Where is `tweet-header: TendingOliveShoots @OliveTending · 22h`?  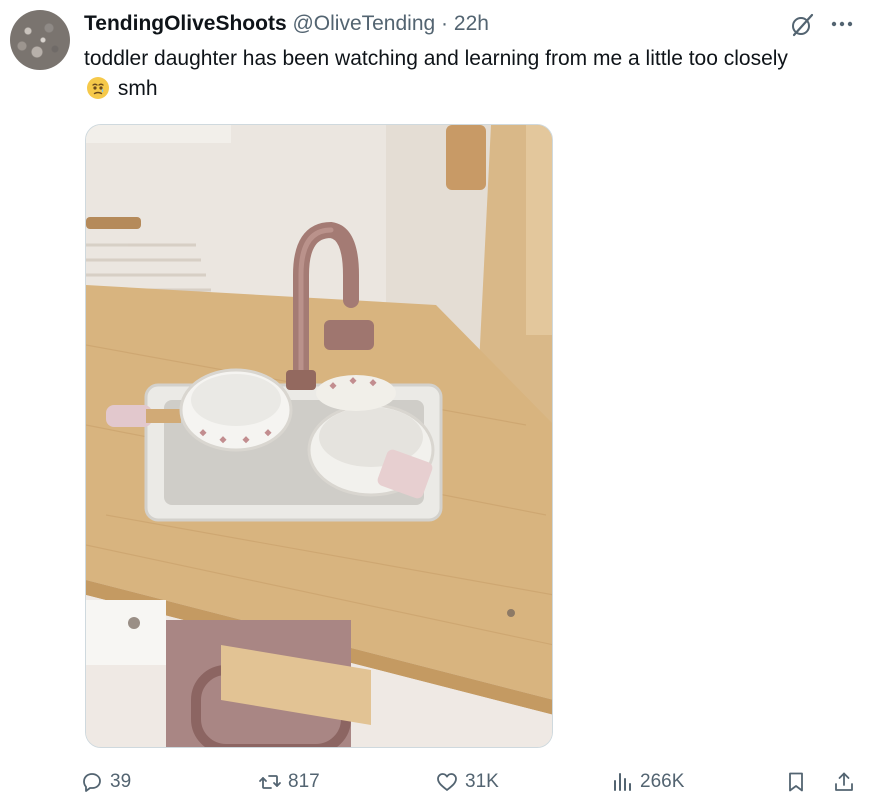 tweet-header: TendingOliveShoots @OliveTending · 22h is located at coordinates (433, 24).